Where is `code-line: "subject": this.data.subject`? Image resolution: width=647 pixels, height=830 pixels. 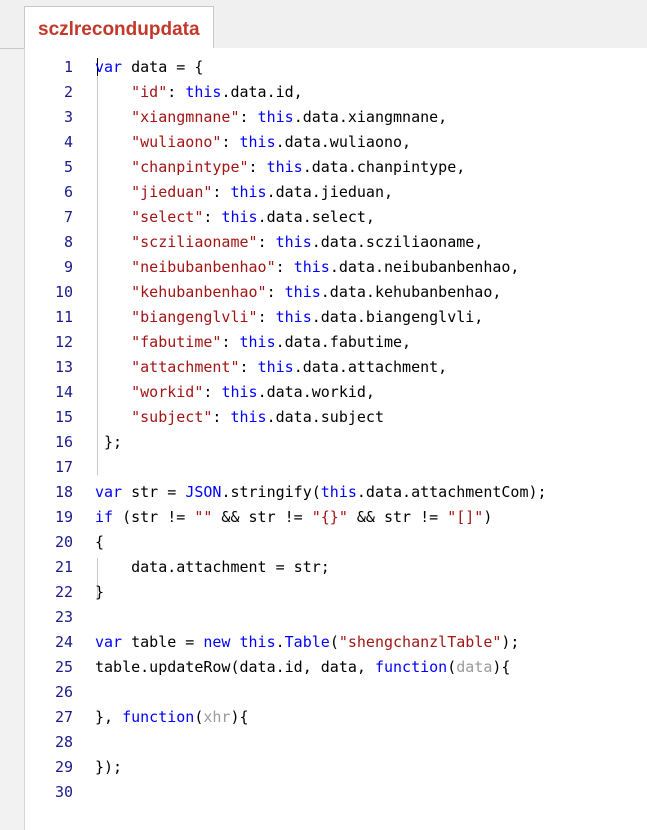
code-line: "subject": this.data.subject is located at coordinates (239, 417).